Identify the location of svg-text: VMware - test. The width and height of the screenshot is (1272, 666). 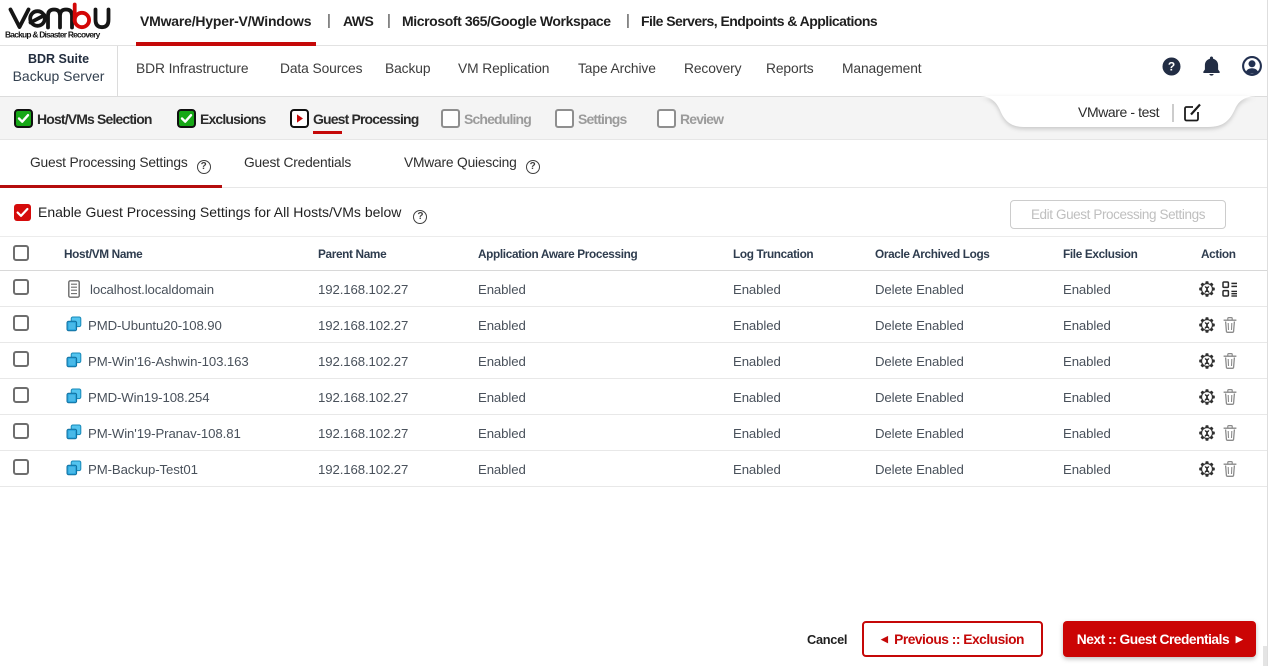
(1119, 112).